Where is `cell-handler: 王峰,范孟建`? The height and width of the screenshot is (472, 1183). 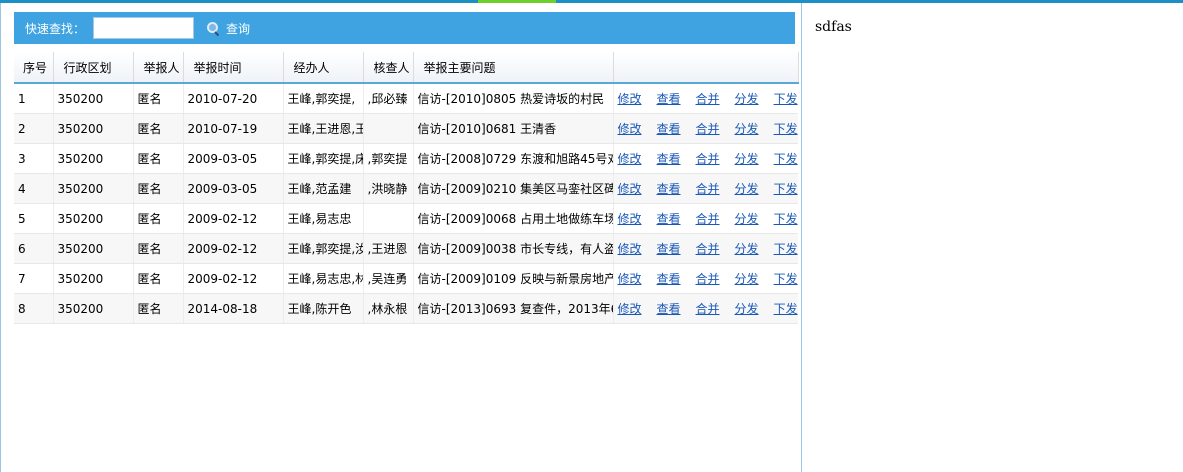
cell-handler: 王峰,范孟建 is located at coordinates (323, 188).